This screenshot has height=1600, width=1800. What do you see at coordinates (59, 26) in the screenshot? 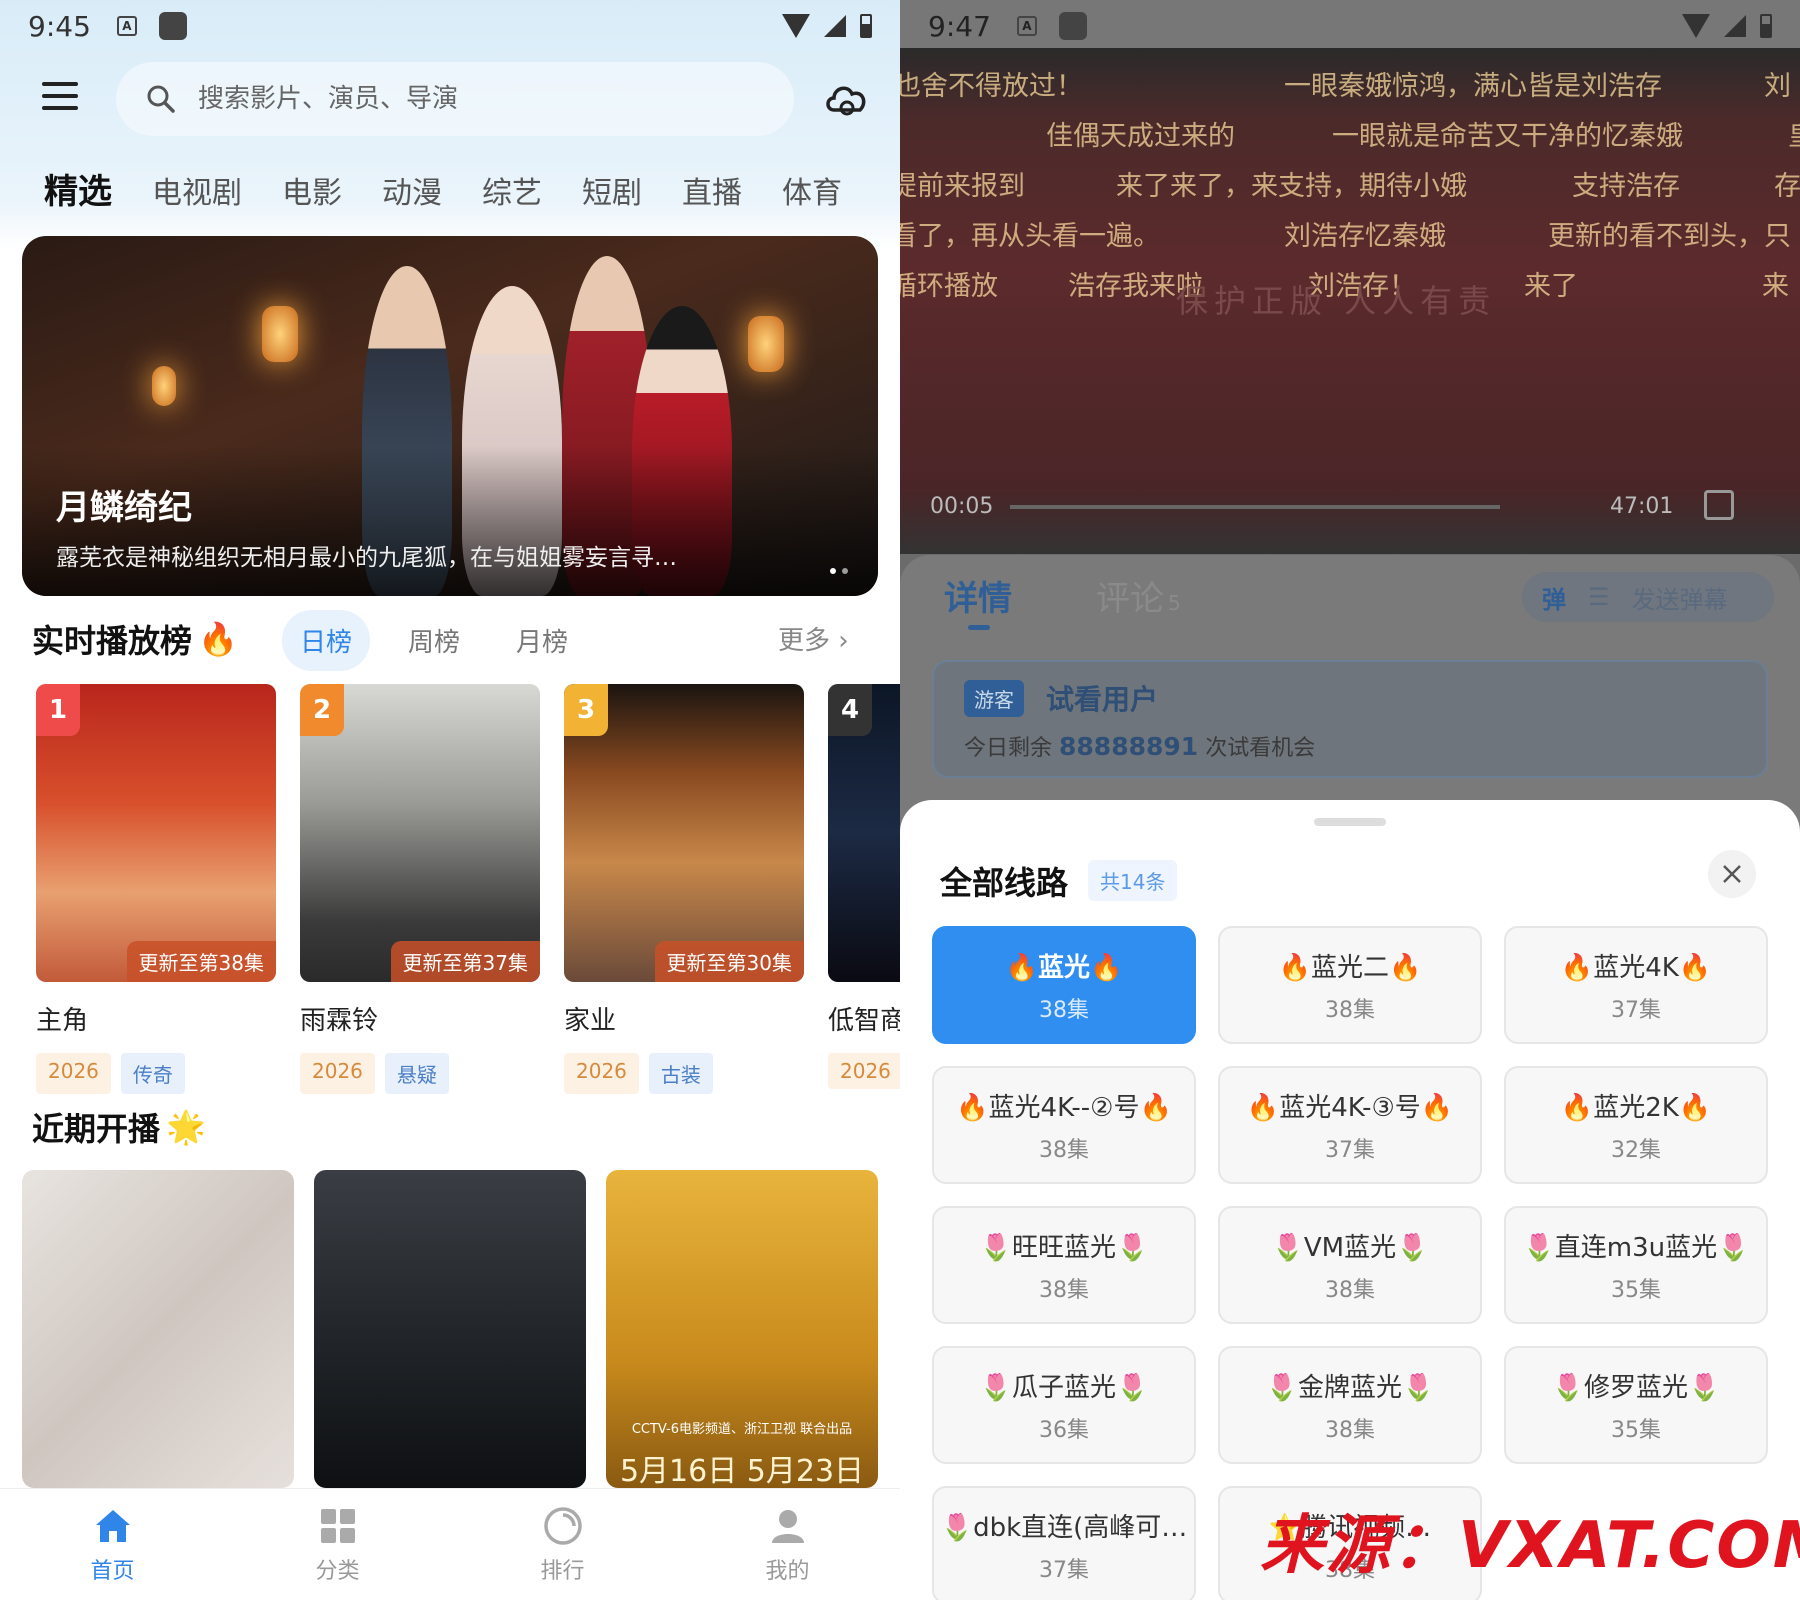
I see `status-time: 9:45` at bounding box center [59, 26].